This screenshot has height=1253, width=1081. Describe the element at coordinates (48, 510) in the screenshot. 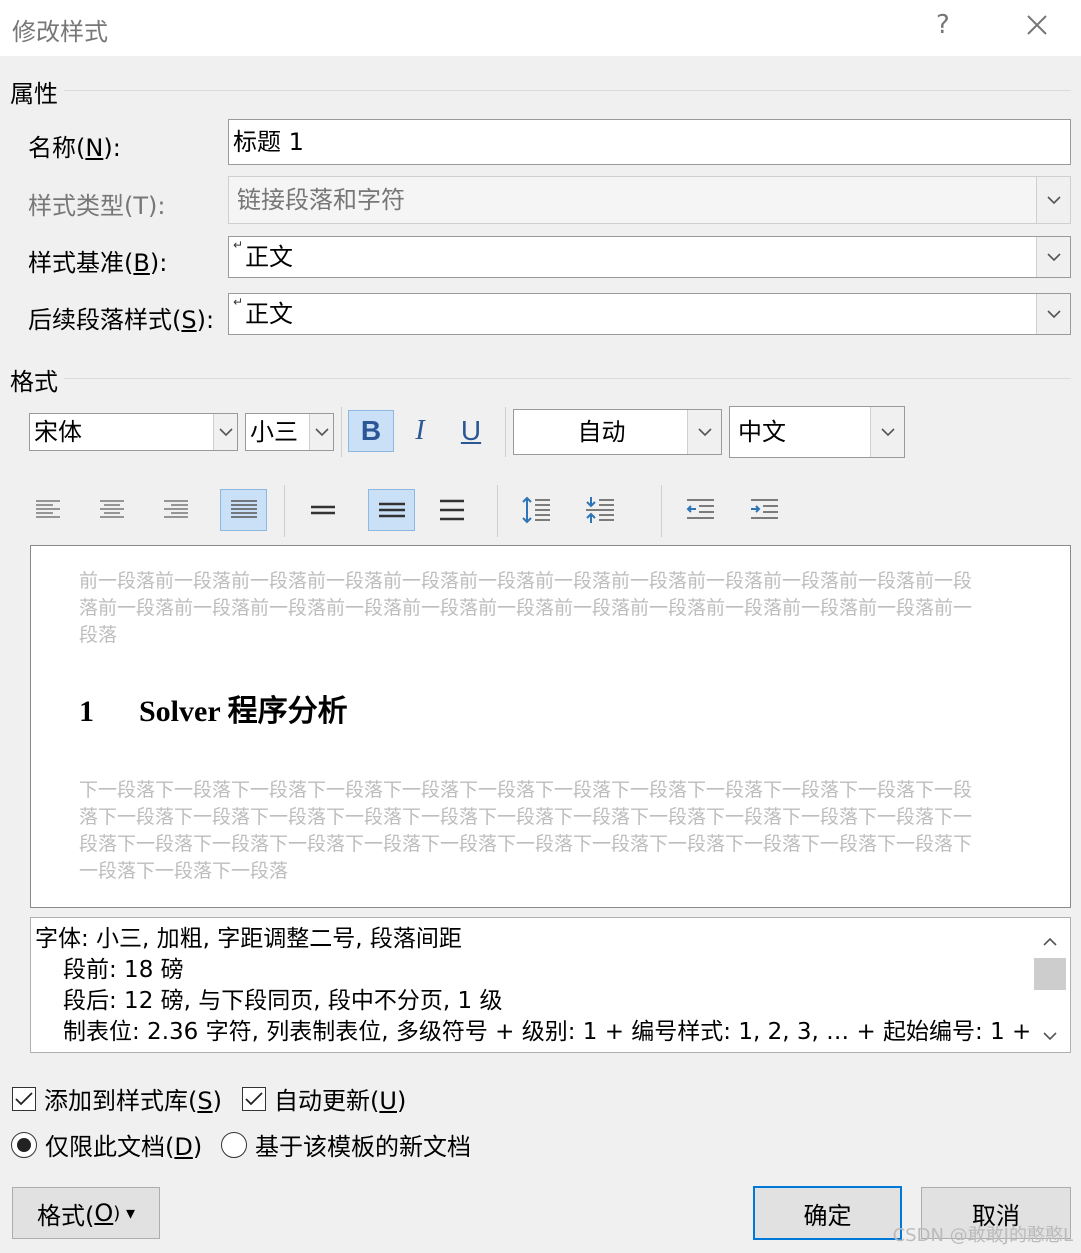

I see `align-left-icon` at that location.